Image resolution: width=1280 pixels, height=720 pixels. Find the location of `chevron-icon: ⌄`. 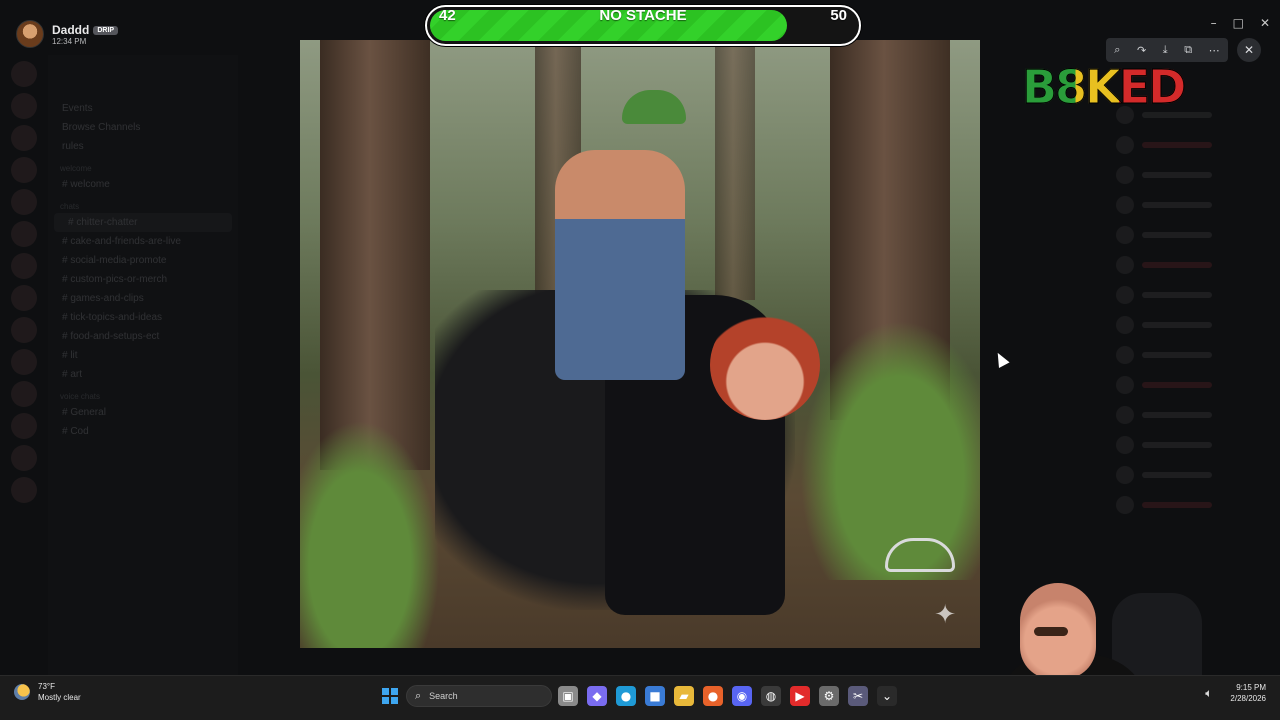

chevron-icon: ⌄ is located at coordinates (887, 696).